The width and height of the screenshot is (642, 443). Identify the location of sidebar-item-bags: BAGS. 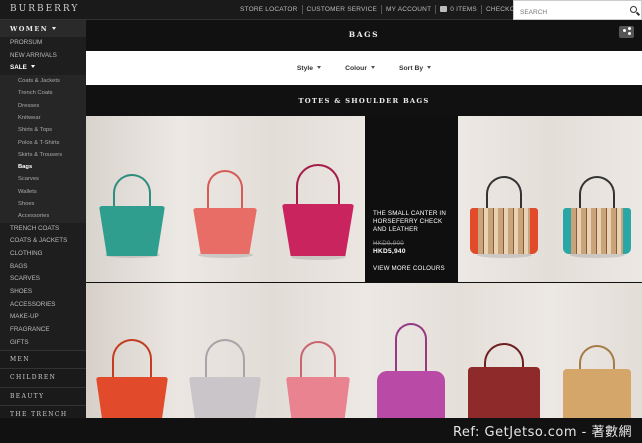
(43, 267).